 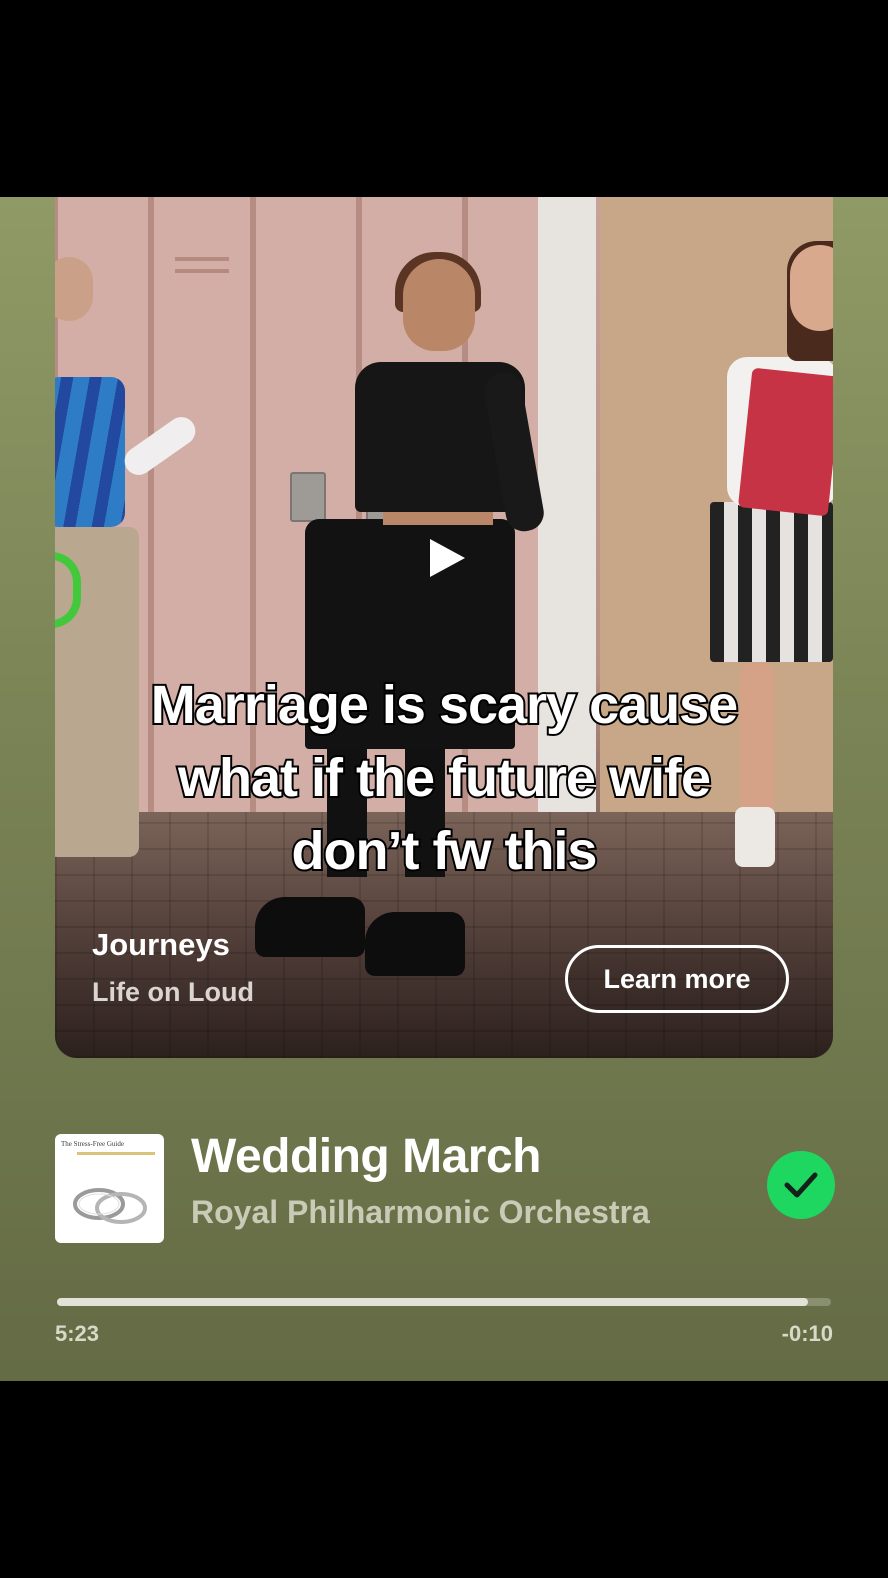 What do you see at coordinates (116, 1153) in the screenshot?
I see `album-art-subtitle-bar` at bounding box center [116, 1153].